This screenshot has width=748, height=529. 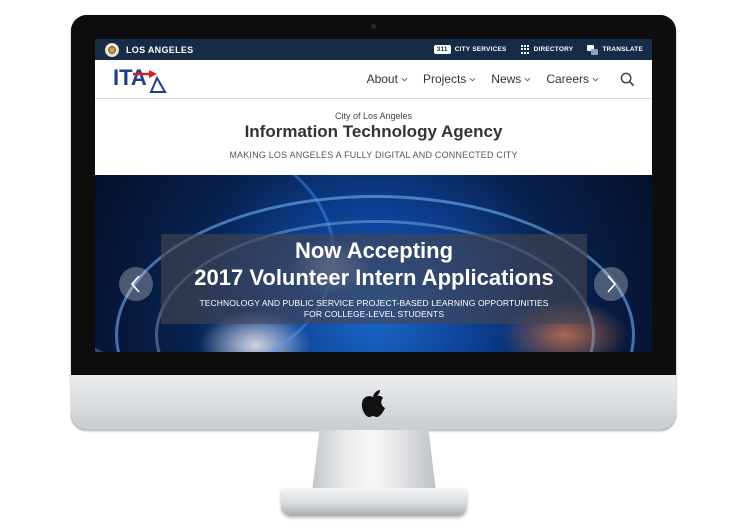 I want to click on chevron-left-icon, so click(x=135, y=284).